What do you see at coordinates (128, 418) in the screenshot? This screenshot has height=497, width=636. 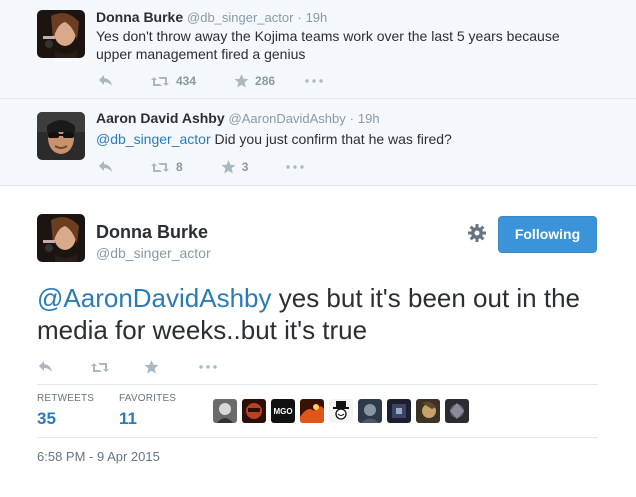 I see `favorites-value: 11` at bounding box center [128, 418].